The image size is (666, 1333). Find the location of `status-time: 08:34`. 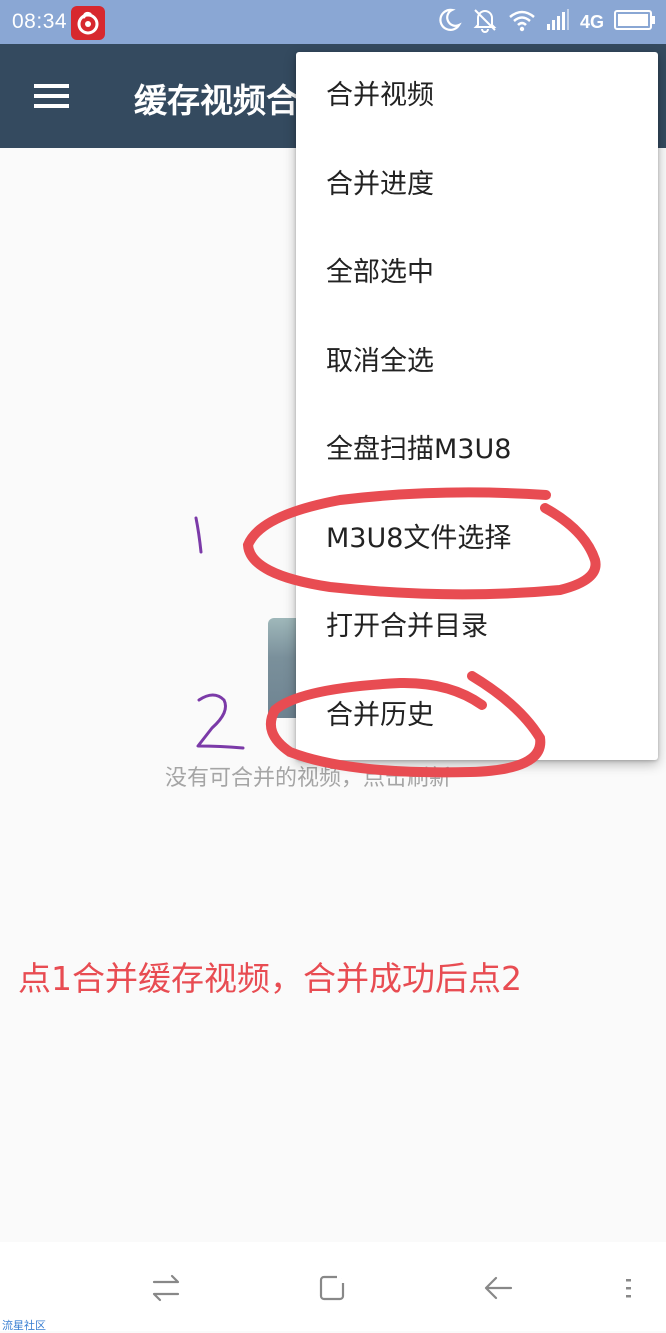

status-time: 08:34 is located at coordinates (40, 21).